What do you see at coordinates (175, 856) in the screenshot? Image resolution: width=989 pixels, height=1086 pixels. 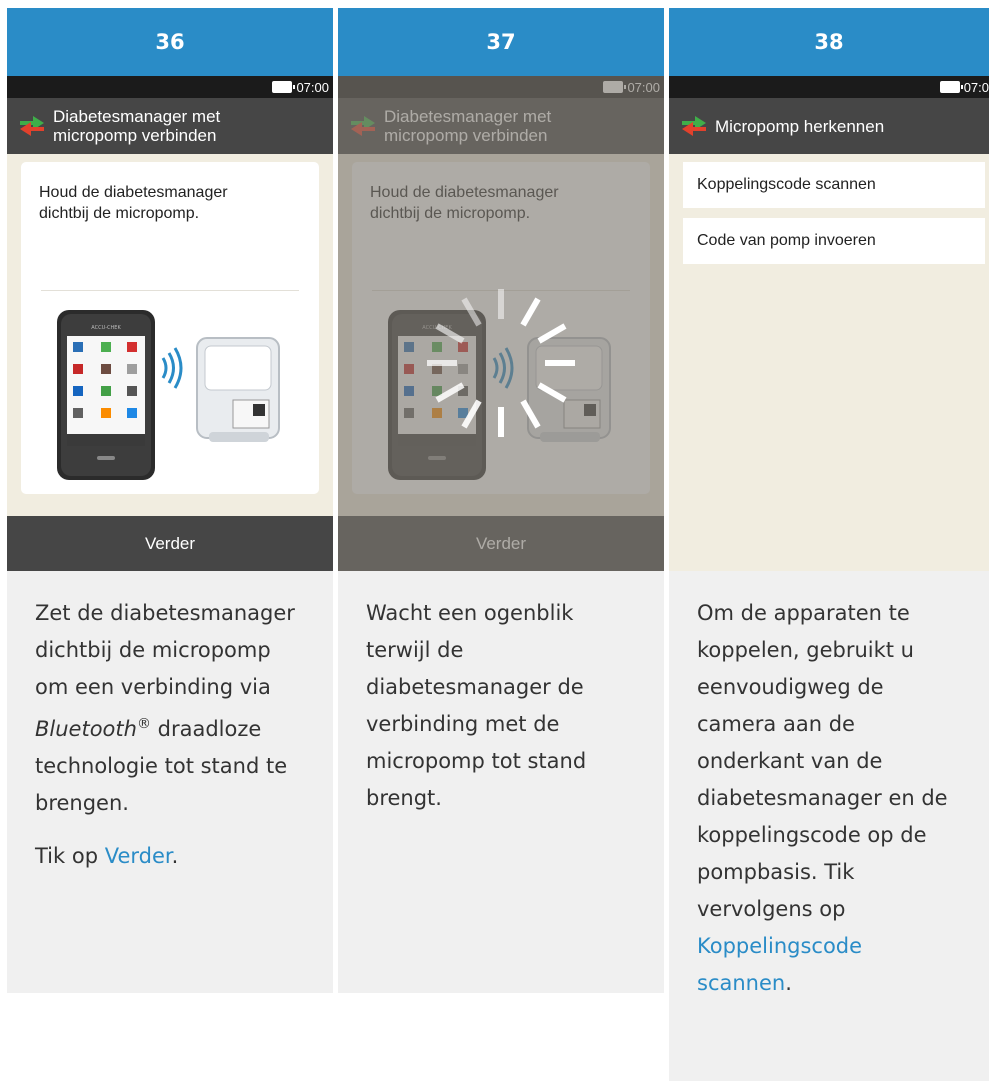 I see `tap-suffix: .` at bounding box center [175, 856].